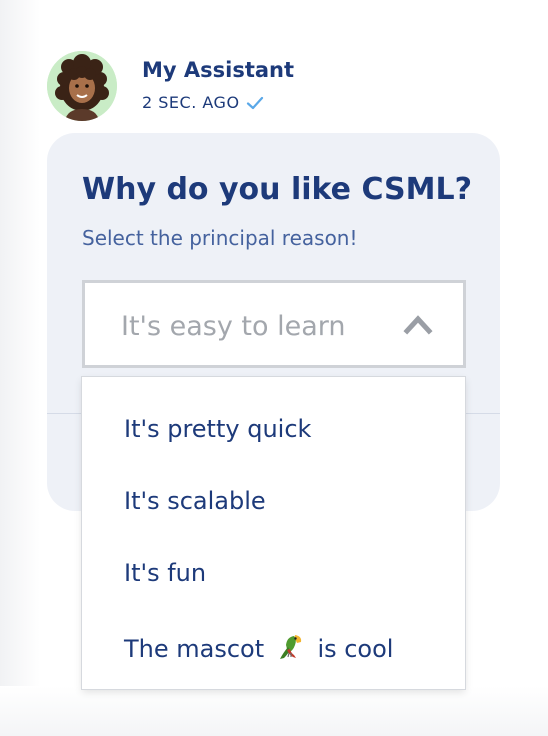 The width and height of the screenshot is (548, 736). What do you see at coordinates (218, 70) in the screenshot?
I see `sender-name: My Assistant` at bounding box center [218, 70].